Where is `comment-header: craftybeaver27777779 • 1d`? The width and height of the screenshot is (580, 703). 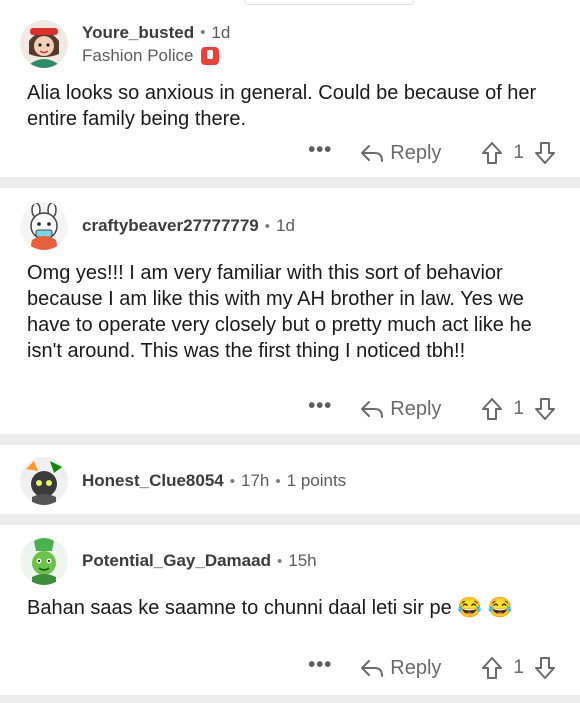 comment-header: craftybeaver27777779 • 1d is located at coordinates (157, 226).